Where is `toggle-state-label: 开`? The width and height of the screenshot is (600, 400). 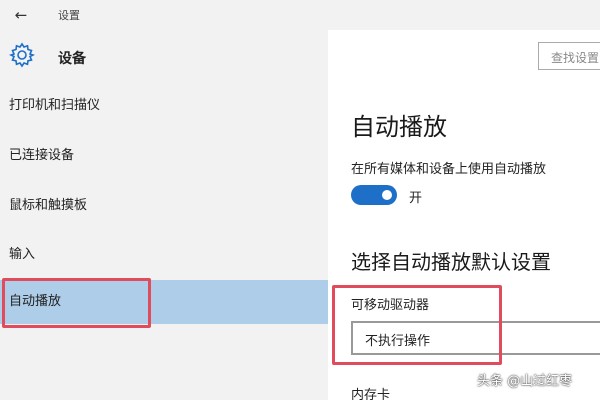
toggle-state-label: 开 is located at coordinates (416, 198).